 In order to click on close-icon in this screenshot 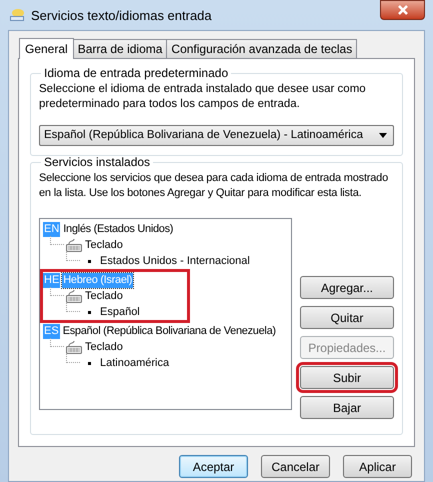, I will do `click(402, 10)`.